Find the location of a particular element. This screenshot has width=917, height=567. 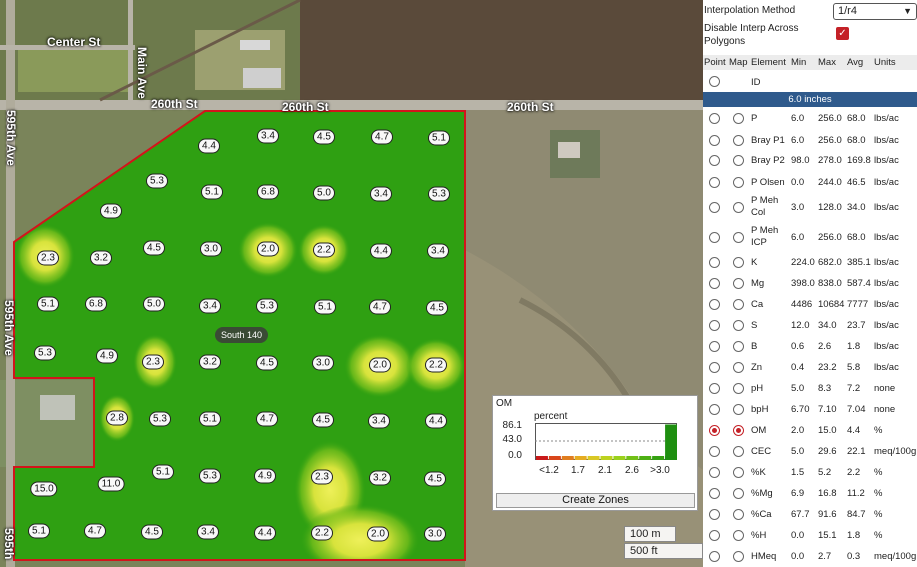

create-zones-button: Create Zones is located at coordinates (595, 500).